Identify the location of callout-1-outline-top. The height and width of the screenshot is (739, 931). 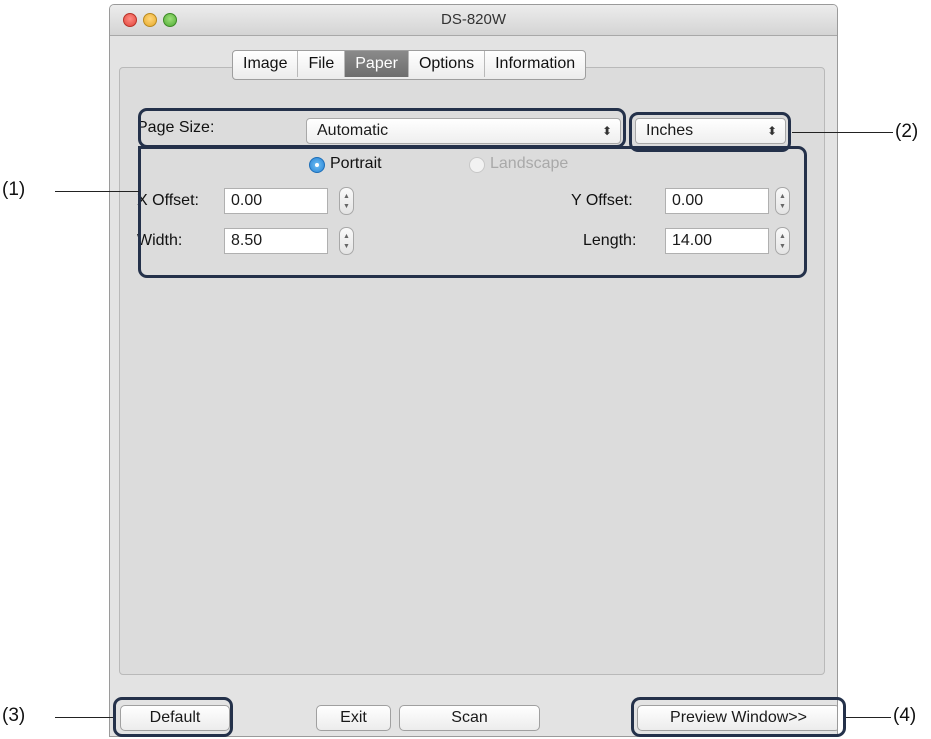
(382, 128).